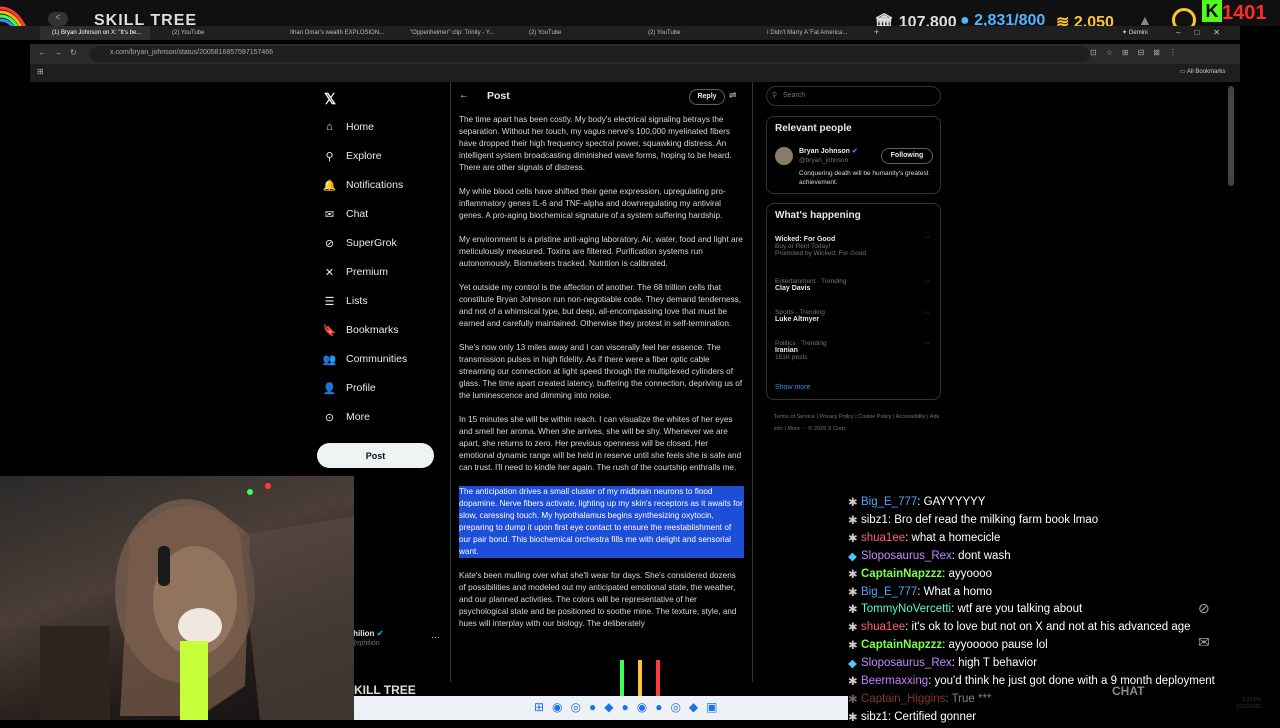 The image size is (1280, 728). Describe the element at coordinates (361, 330) in the screenshot. I see `nav-bookmarks: 🔖 Bookmarks` at that location.